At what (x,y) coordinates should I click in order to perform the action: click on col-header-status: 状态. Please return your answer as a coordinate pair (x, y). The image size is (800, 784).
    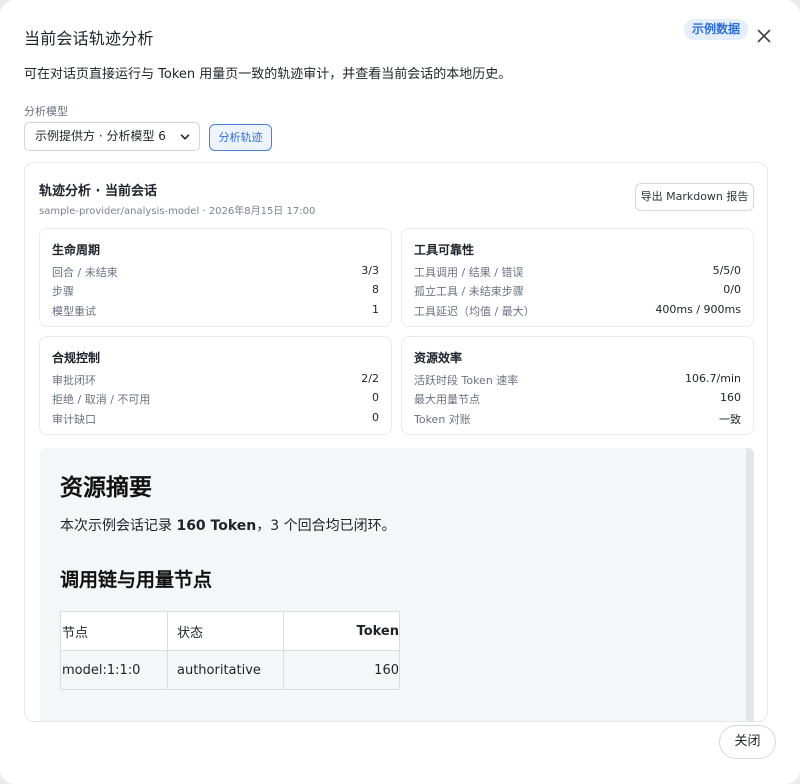
    Looking at the image, I should click on (225, 631).